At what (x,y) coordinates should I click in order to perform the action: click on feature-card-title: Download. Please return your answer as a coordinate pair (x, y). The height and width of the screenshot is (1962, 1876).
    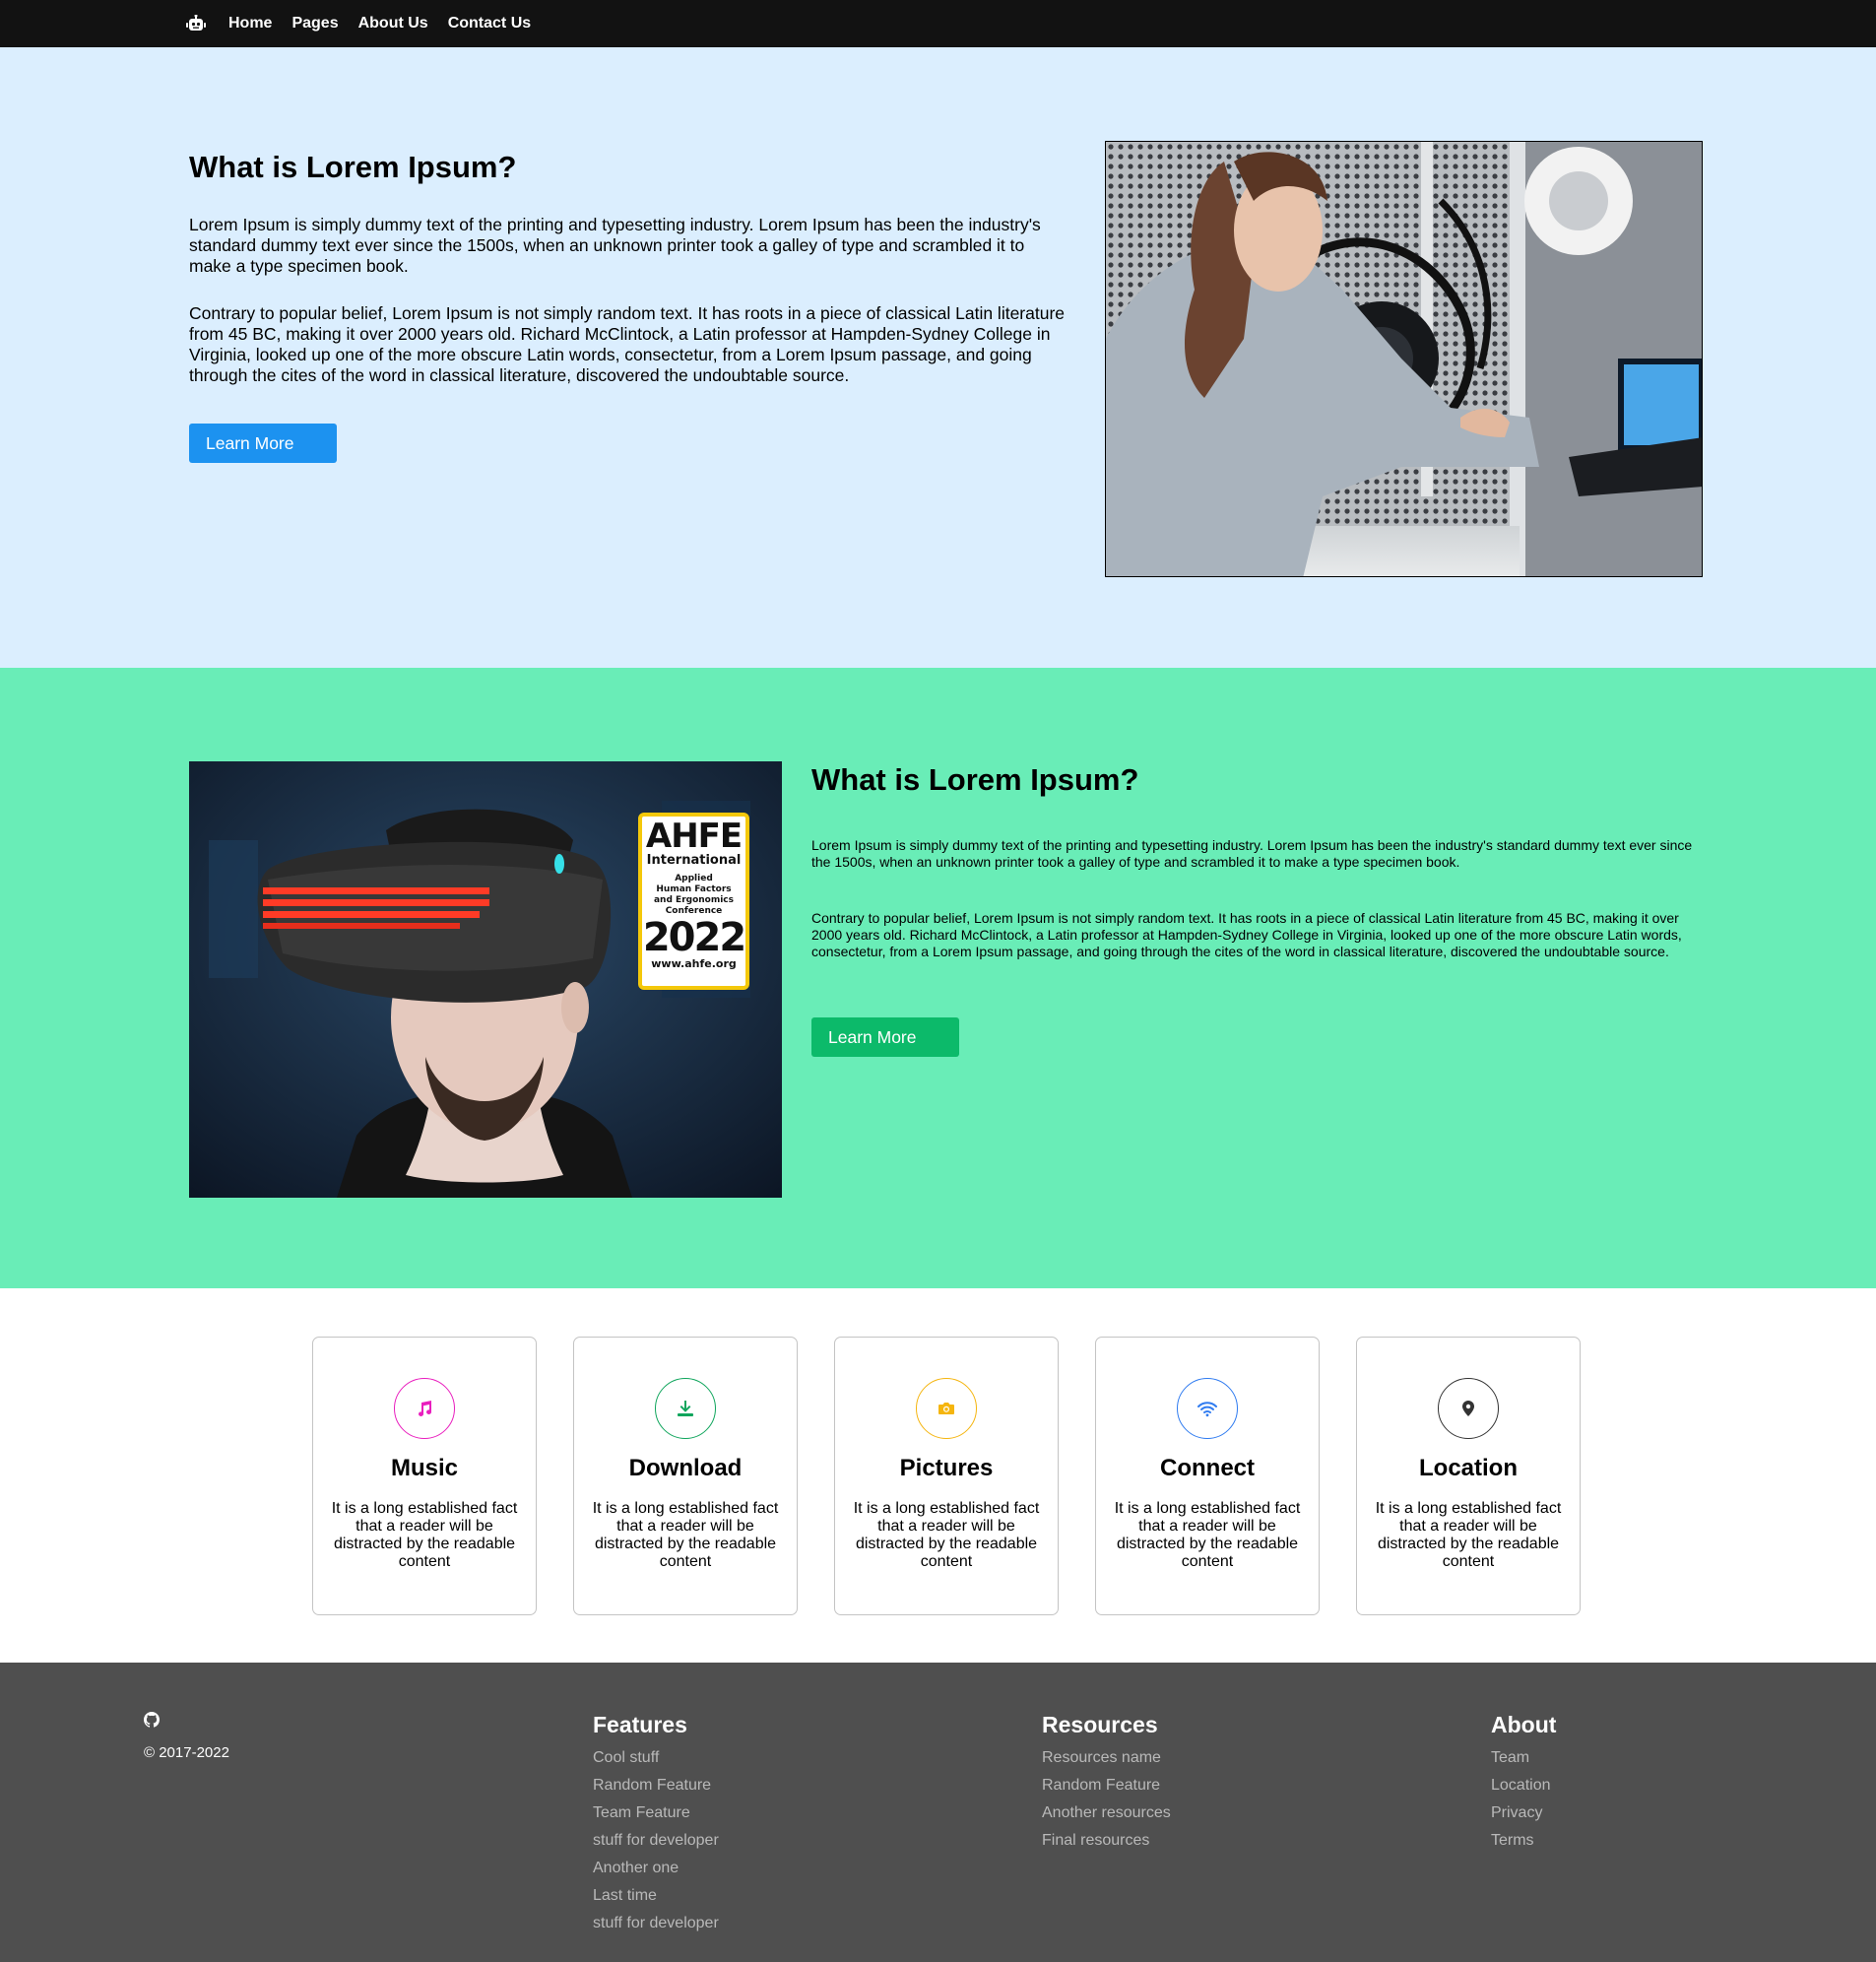
    Looking at the image, I should click on (685, 1468).